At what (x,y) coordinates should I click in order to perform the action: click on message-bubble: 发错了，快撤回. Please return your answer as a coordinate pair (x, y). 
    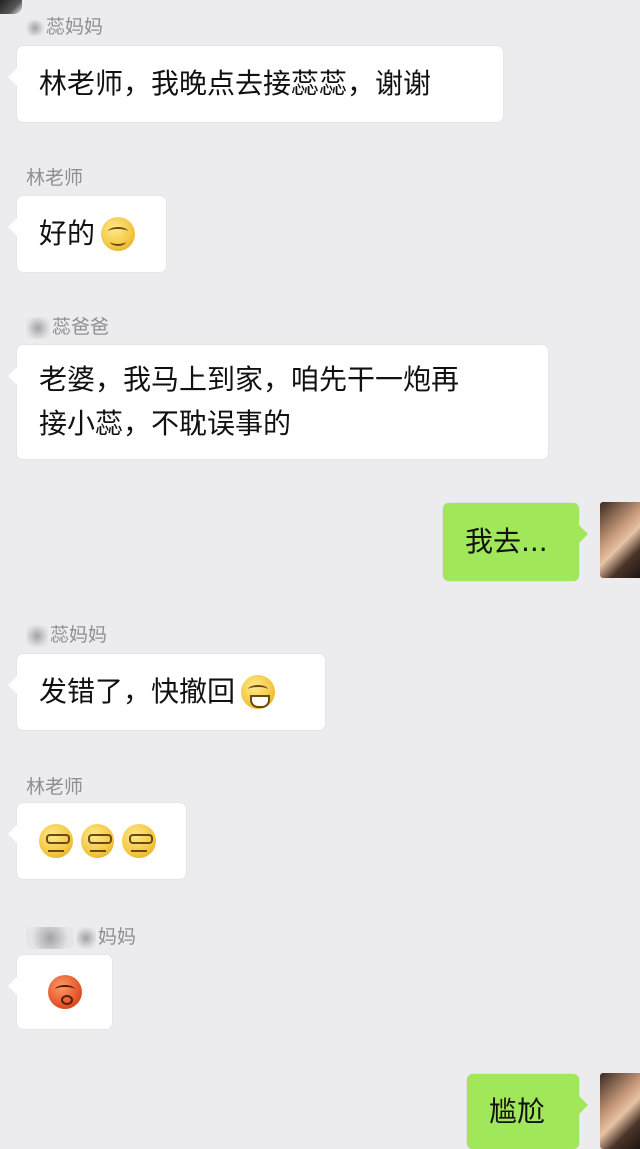
    Looking at the image, I should click on (166, 692).